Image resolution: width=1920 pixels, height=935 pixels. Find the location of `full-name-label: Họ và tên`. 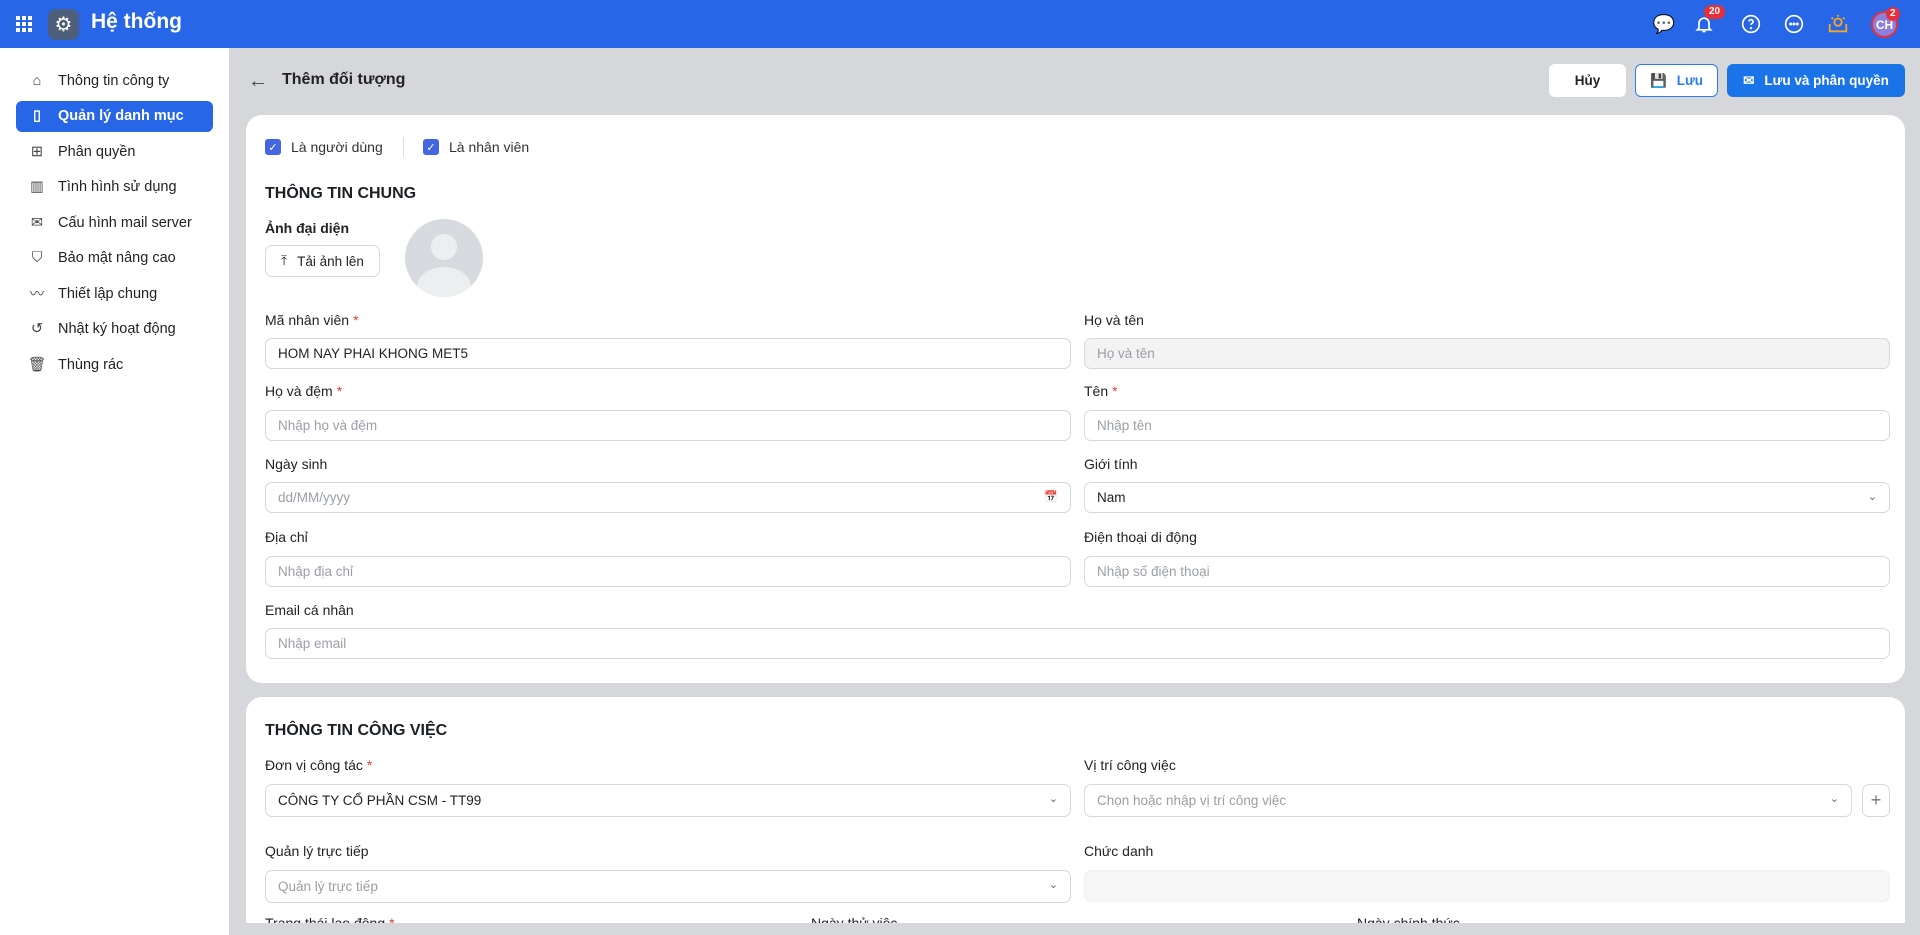

full-name-label: Họ và tên is located at coordinates (1114, 320).